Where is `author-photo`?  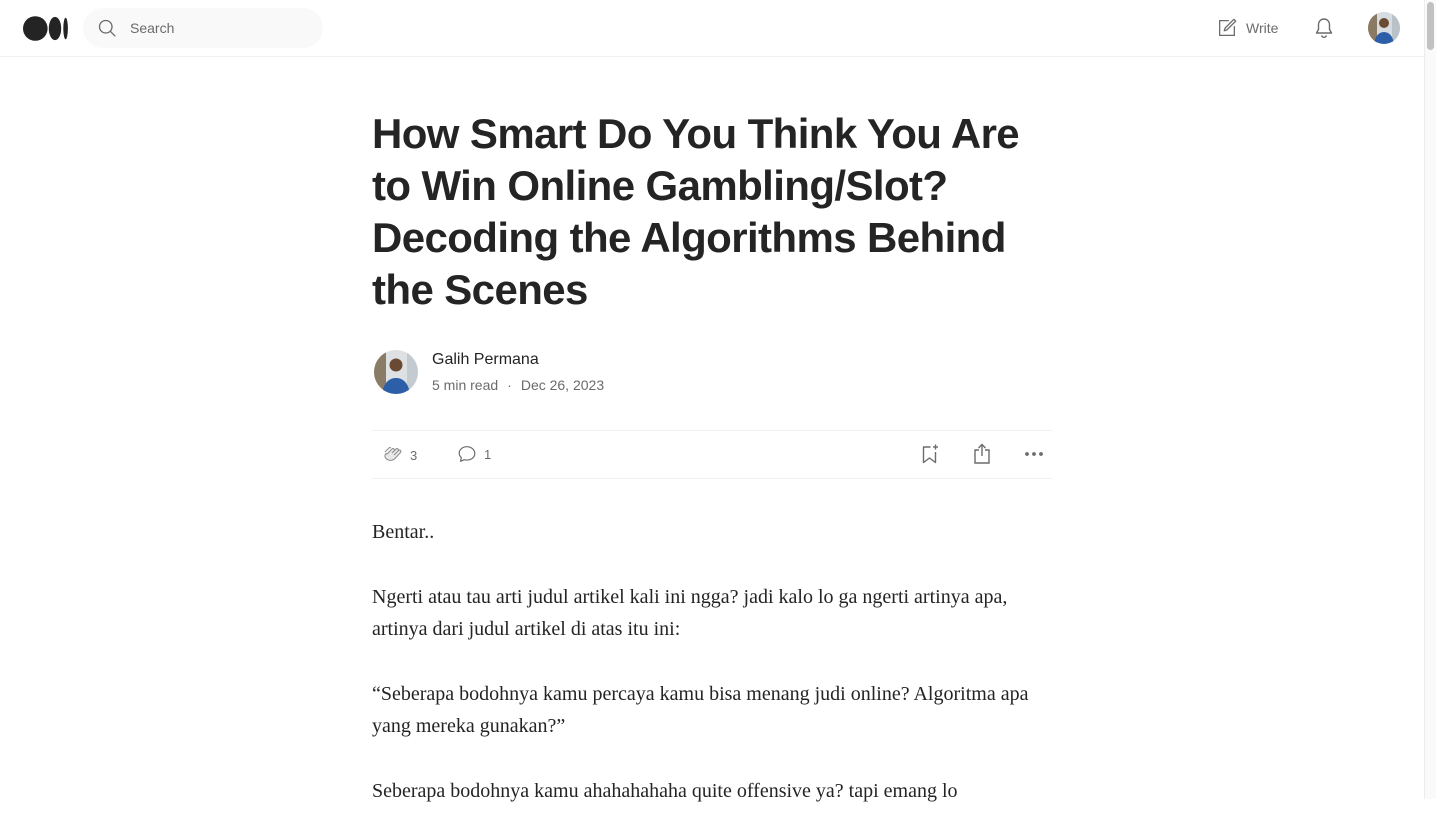 author-photo is located at coordinates (396, 372).